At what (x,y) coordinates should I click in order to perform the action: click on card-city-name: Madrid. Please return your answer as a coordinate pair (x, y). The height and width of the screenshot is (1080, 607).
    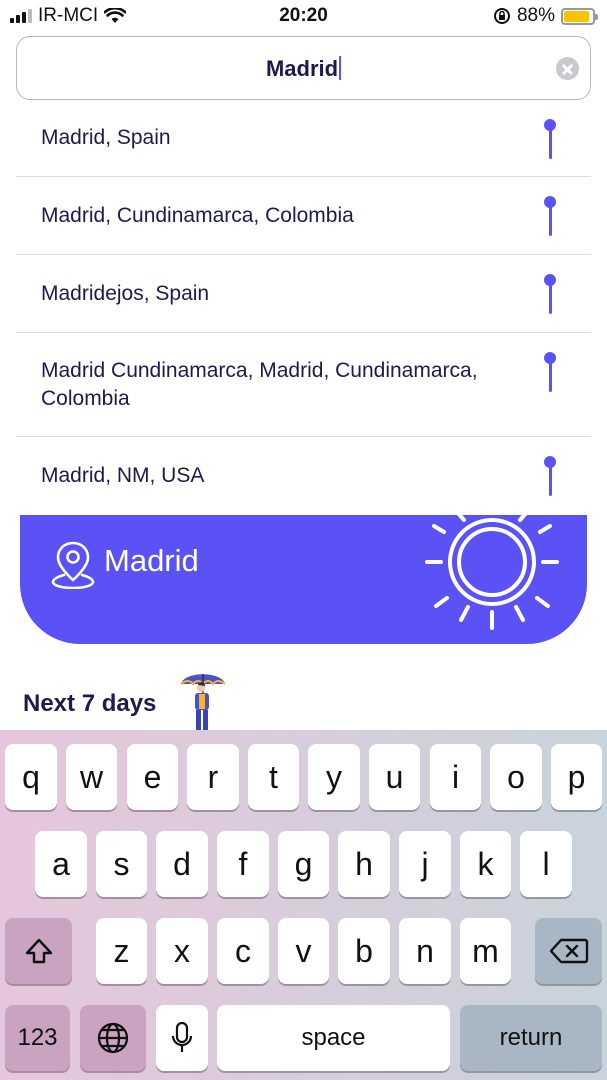
    Looking at the image, I should click on (151, 560).